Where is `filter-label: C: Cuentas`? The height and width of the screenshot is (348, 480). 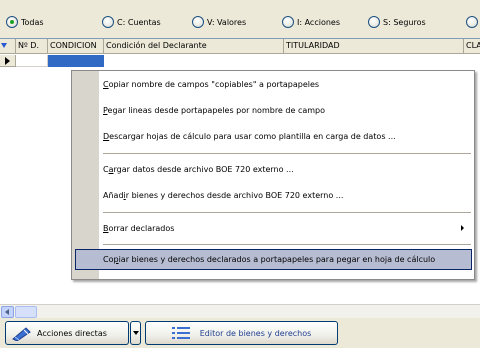
filter-label: C: Cuentas is located at coordinates (139, 22).